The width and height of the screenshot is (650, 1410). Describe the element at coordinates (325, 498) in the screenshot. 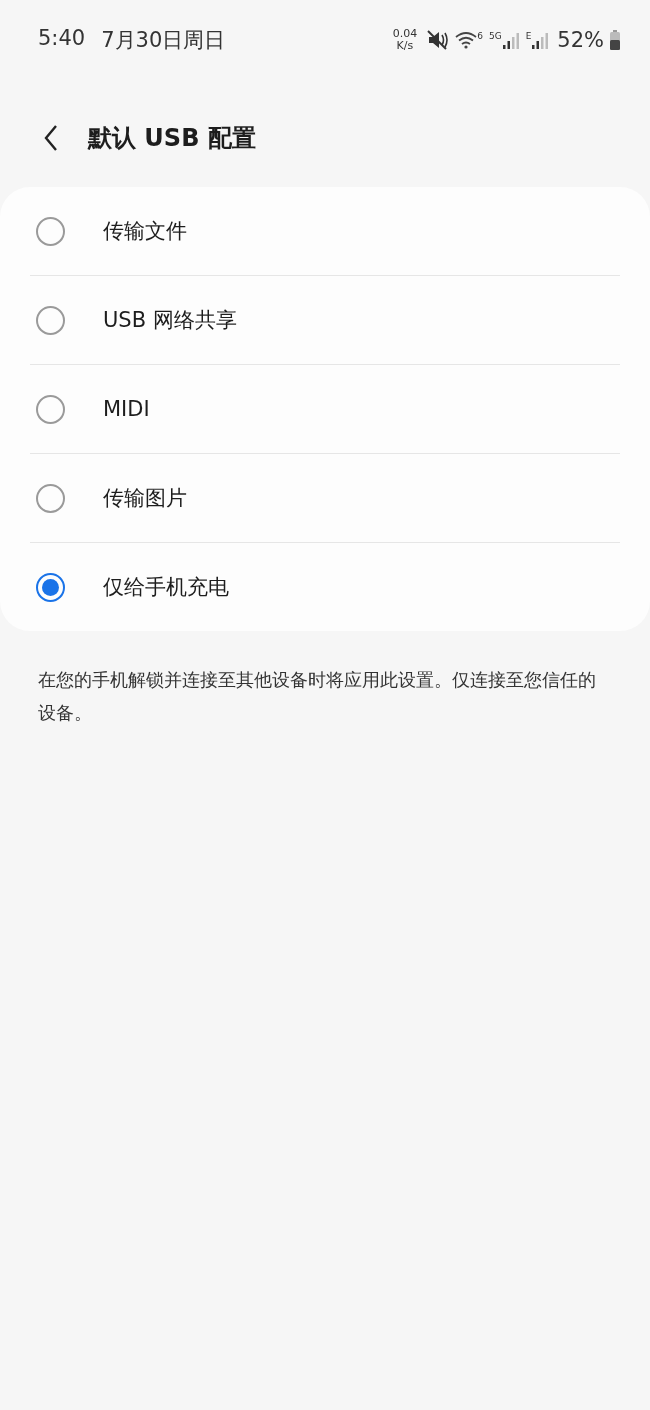

I see `option-row: 传输图片` at that location.